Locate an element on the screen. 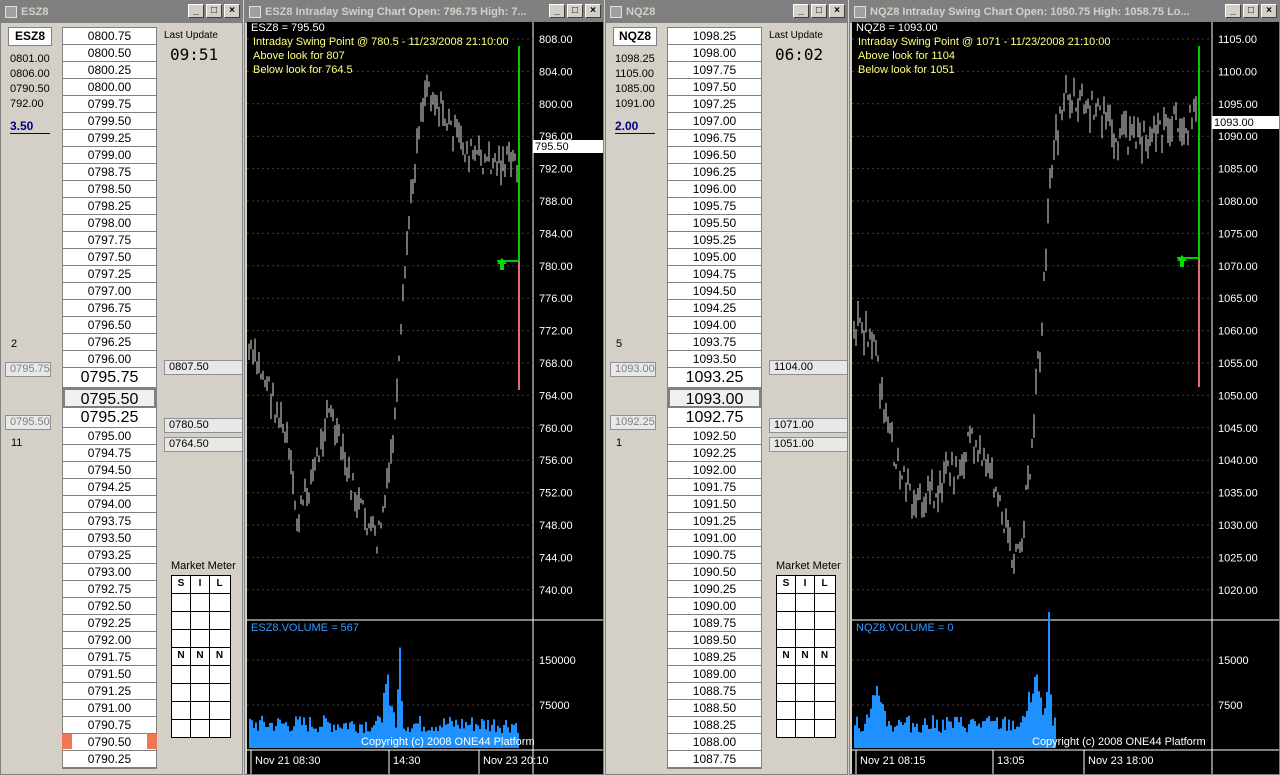 The width and height of the screenshot is (1280, 775). ladder-price-row: 0794.75 is located at coordinates (109, 453).